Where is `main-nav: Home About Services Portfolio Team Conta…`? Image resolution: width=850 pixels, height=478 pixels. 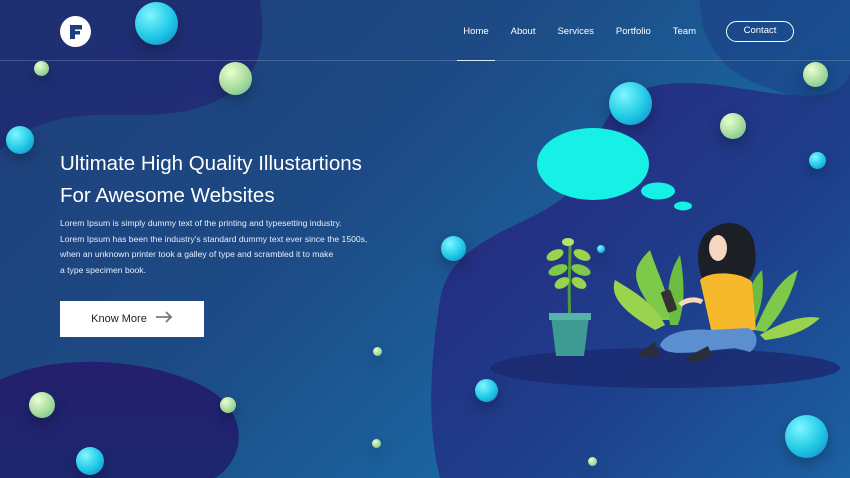 main-nav: Home About Services Portfolio Team Conta… is located at coordinates (617, 41).